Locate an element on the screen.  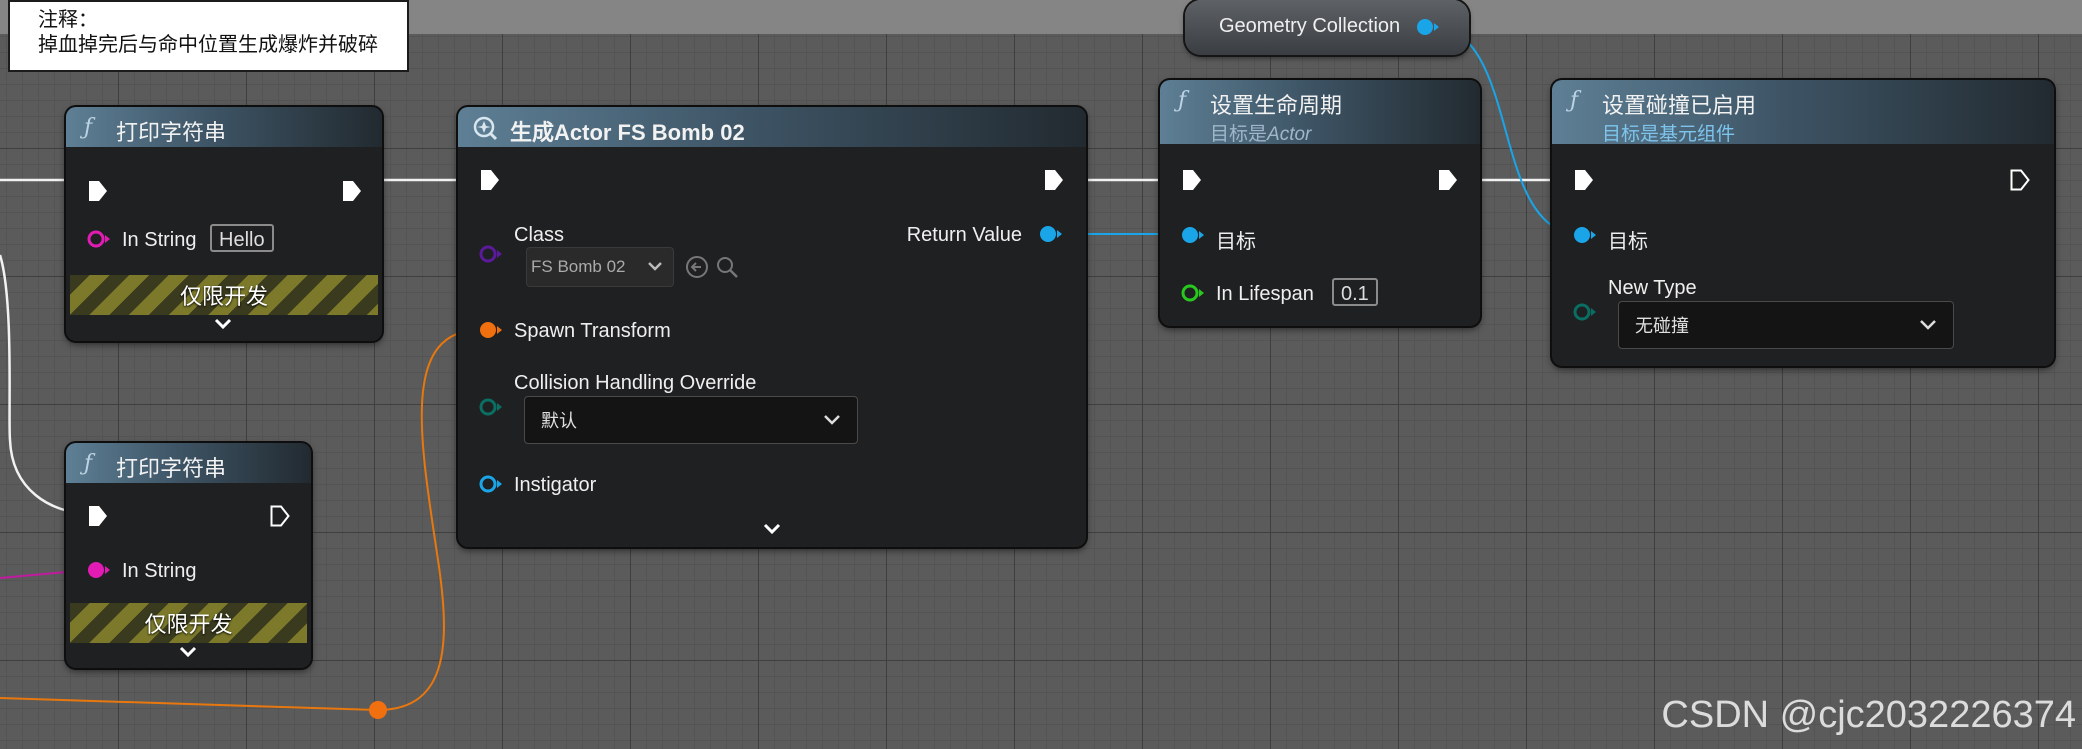
instigator-label: Instigator is located at coordinates (555, 485).